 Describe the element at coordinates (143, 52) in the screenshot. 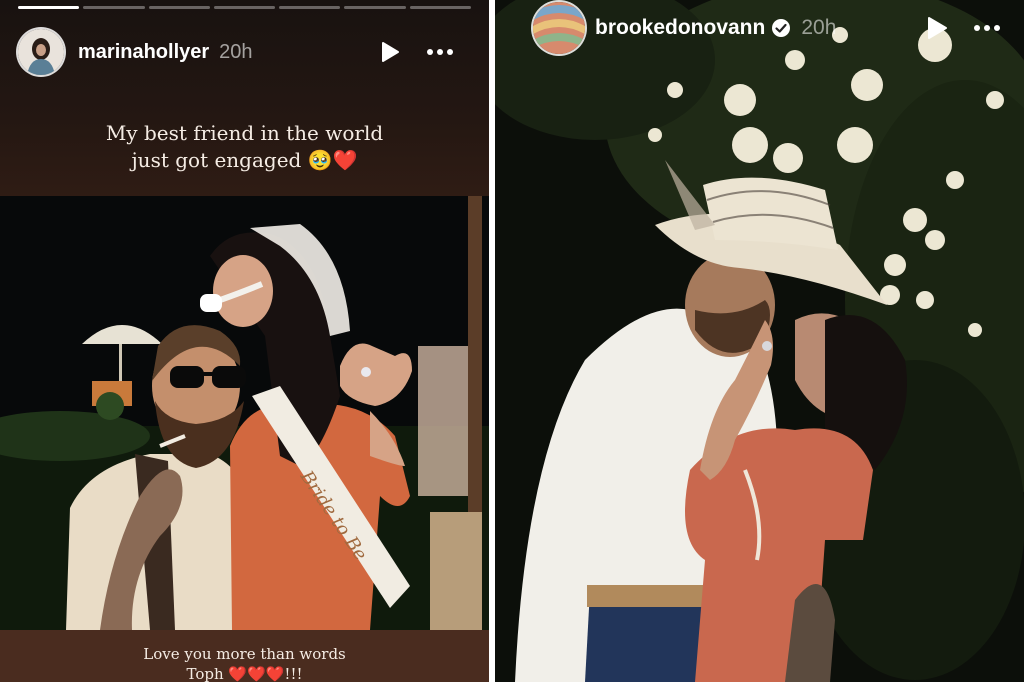

I see `username: marinahollyer` at that location.